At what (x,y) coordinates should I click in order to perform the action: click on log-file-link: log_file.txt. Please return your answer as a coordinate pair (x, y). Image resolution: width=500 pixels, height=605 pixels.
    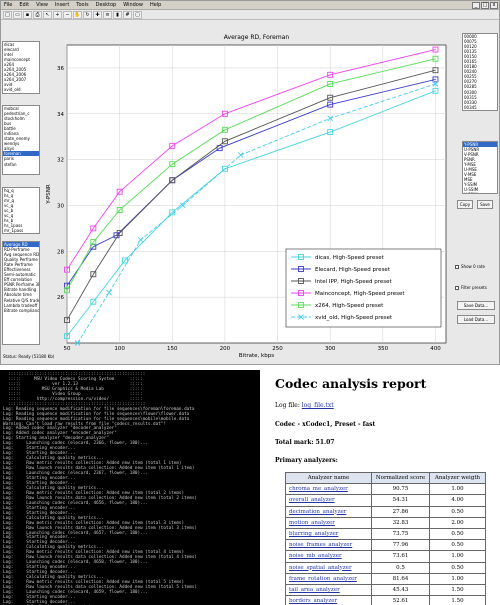
    Looking at the image, I should click on (318, 405).